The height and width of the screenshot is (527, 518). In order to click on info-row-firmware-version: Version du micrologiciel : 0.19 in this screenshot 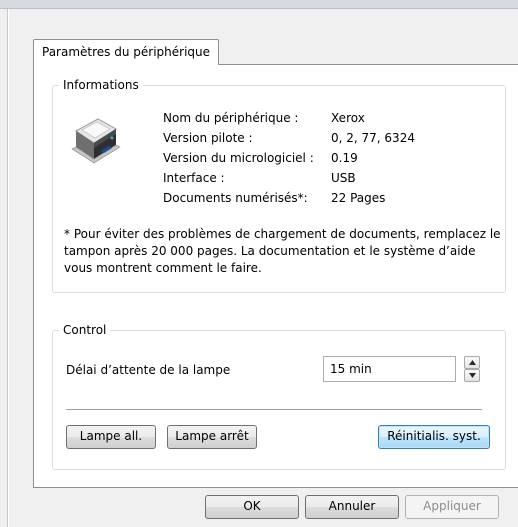, I will do `click(289, 158)`.